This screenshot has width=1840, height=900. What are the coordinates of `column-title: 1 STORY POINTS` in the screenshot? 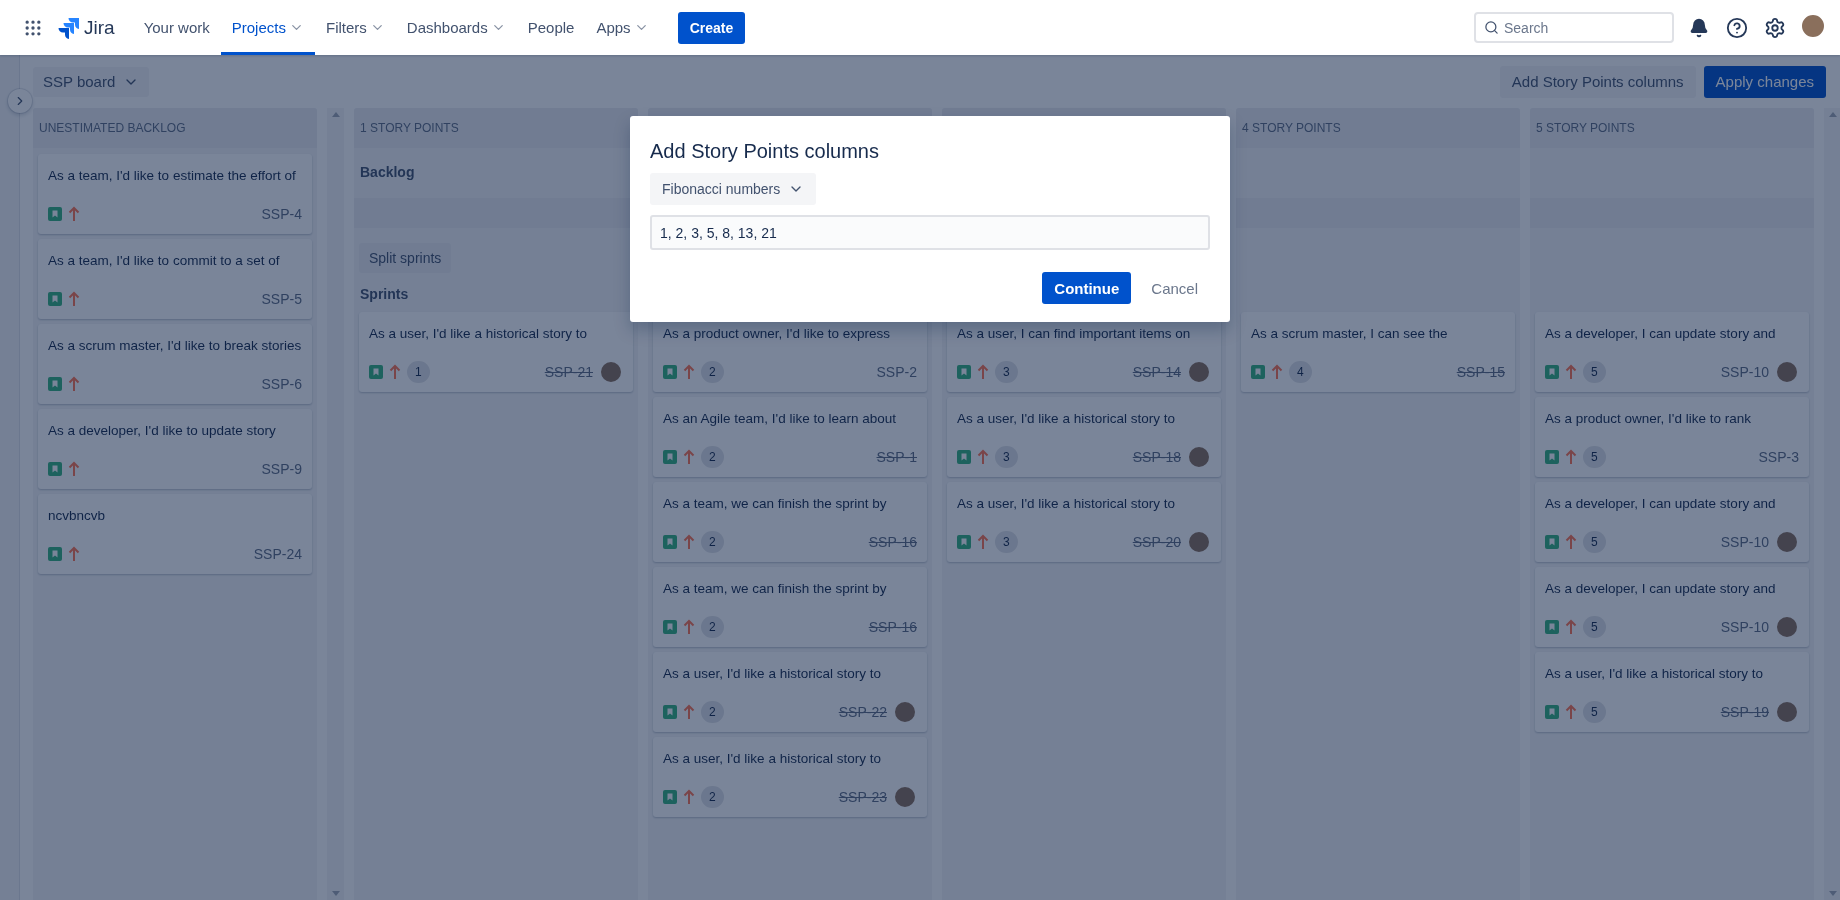 It's located at (409, 128).